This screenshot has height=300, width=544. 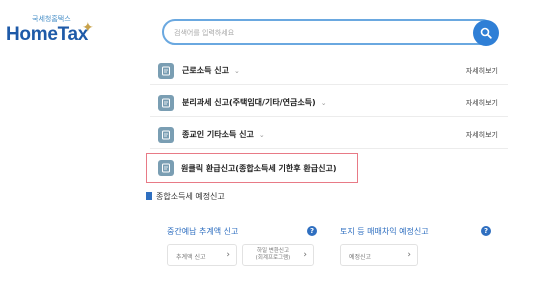 I want to click on bookmark-icon, so click(x=149, y=196).